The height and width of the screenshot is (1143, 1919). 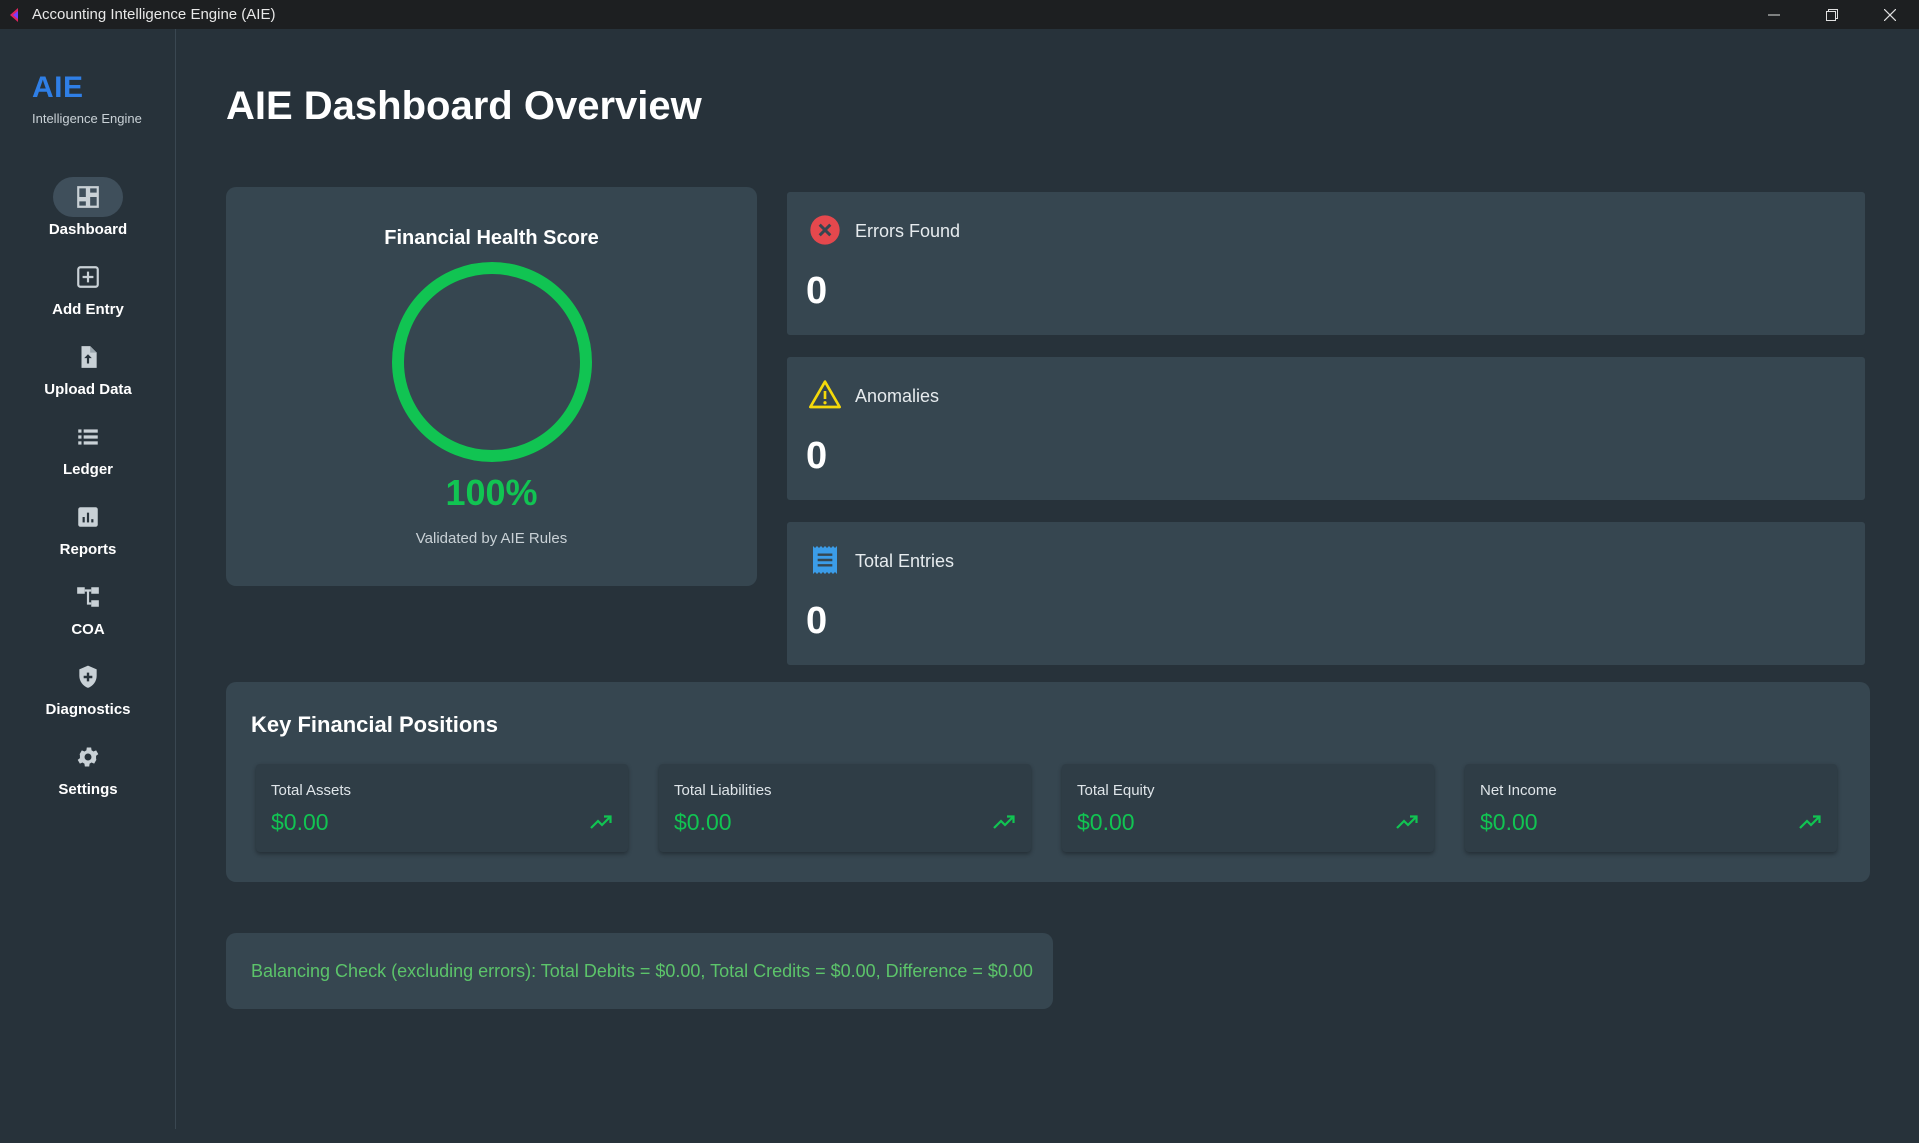 I want to click on shield-icon, so click(x=88, y=676).